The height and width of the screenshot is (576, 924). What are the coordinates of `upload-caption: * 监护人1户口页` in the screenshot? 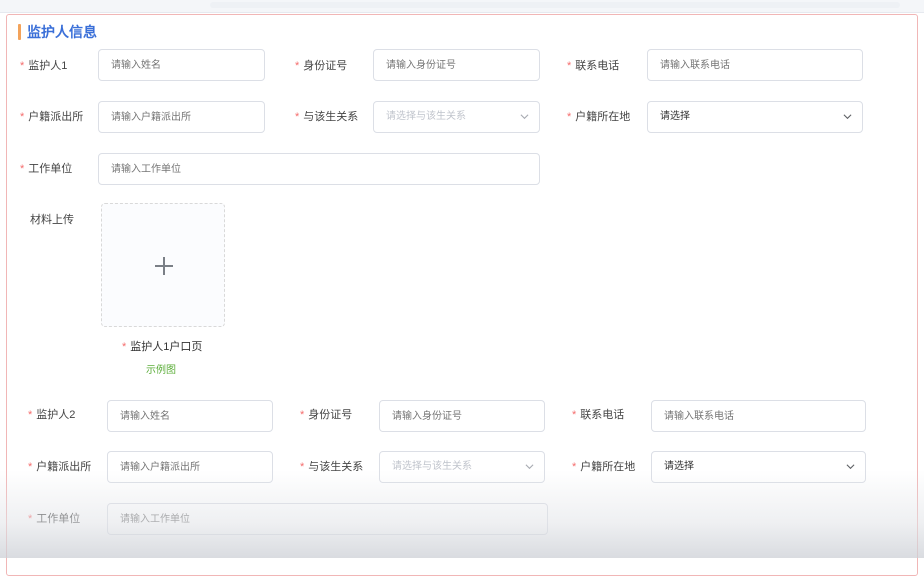 It's located at (162, 347).